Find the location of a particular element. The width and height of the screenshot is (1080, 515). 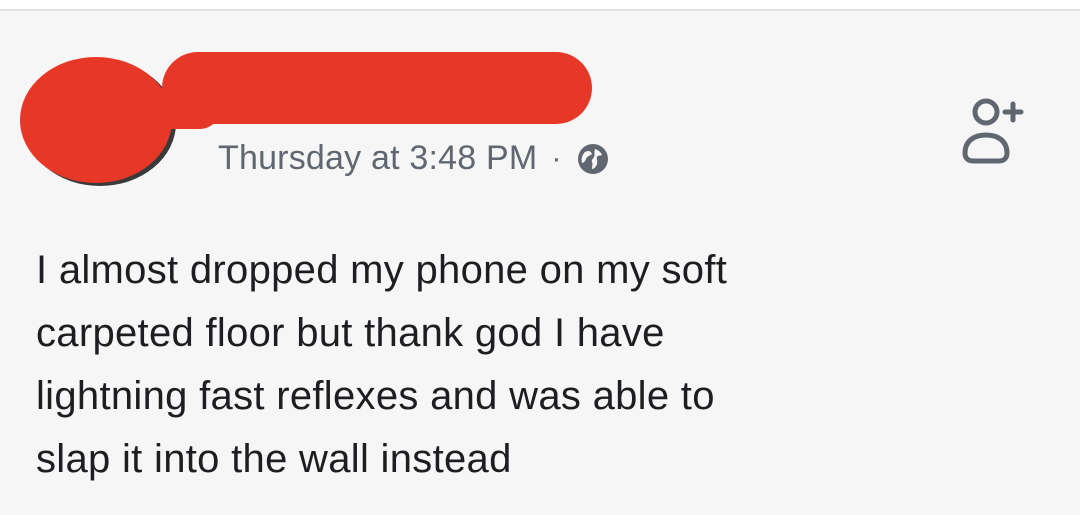

post-timestamp: Thursday at 3:48 PM is located at coordinates (377, 158).